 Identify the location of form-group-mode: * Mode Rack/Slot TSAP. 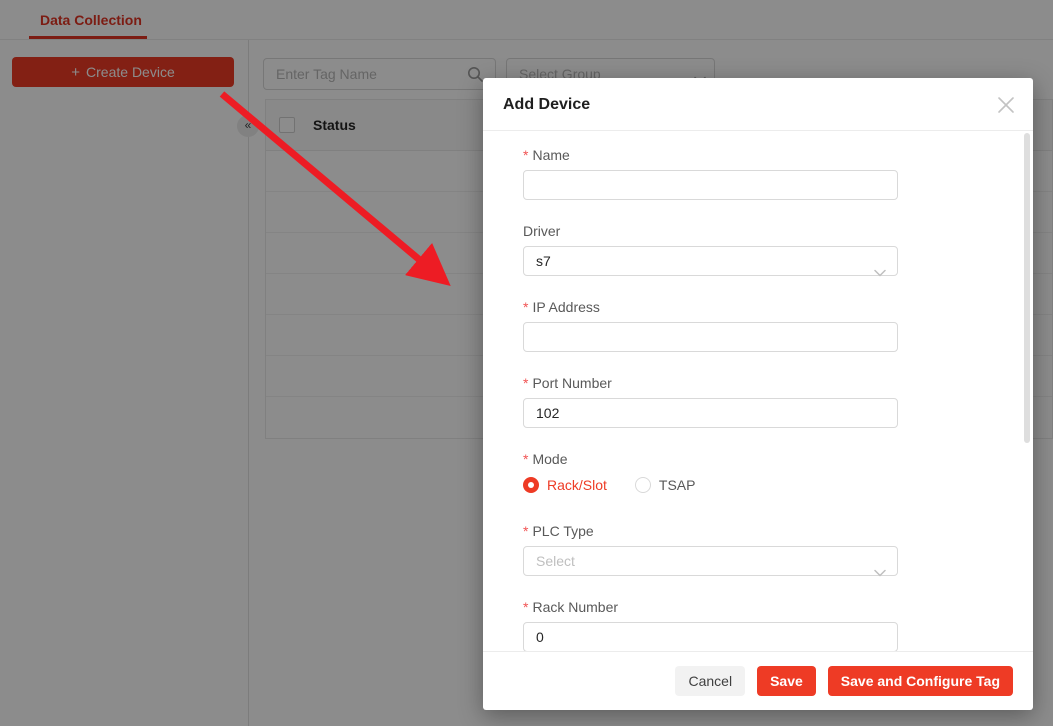
(710, 472).